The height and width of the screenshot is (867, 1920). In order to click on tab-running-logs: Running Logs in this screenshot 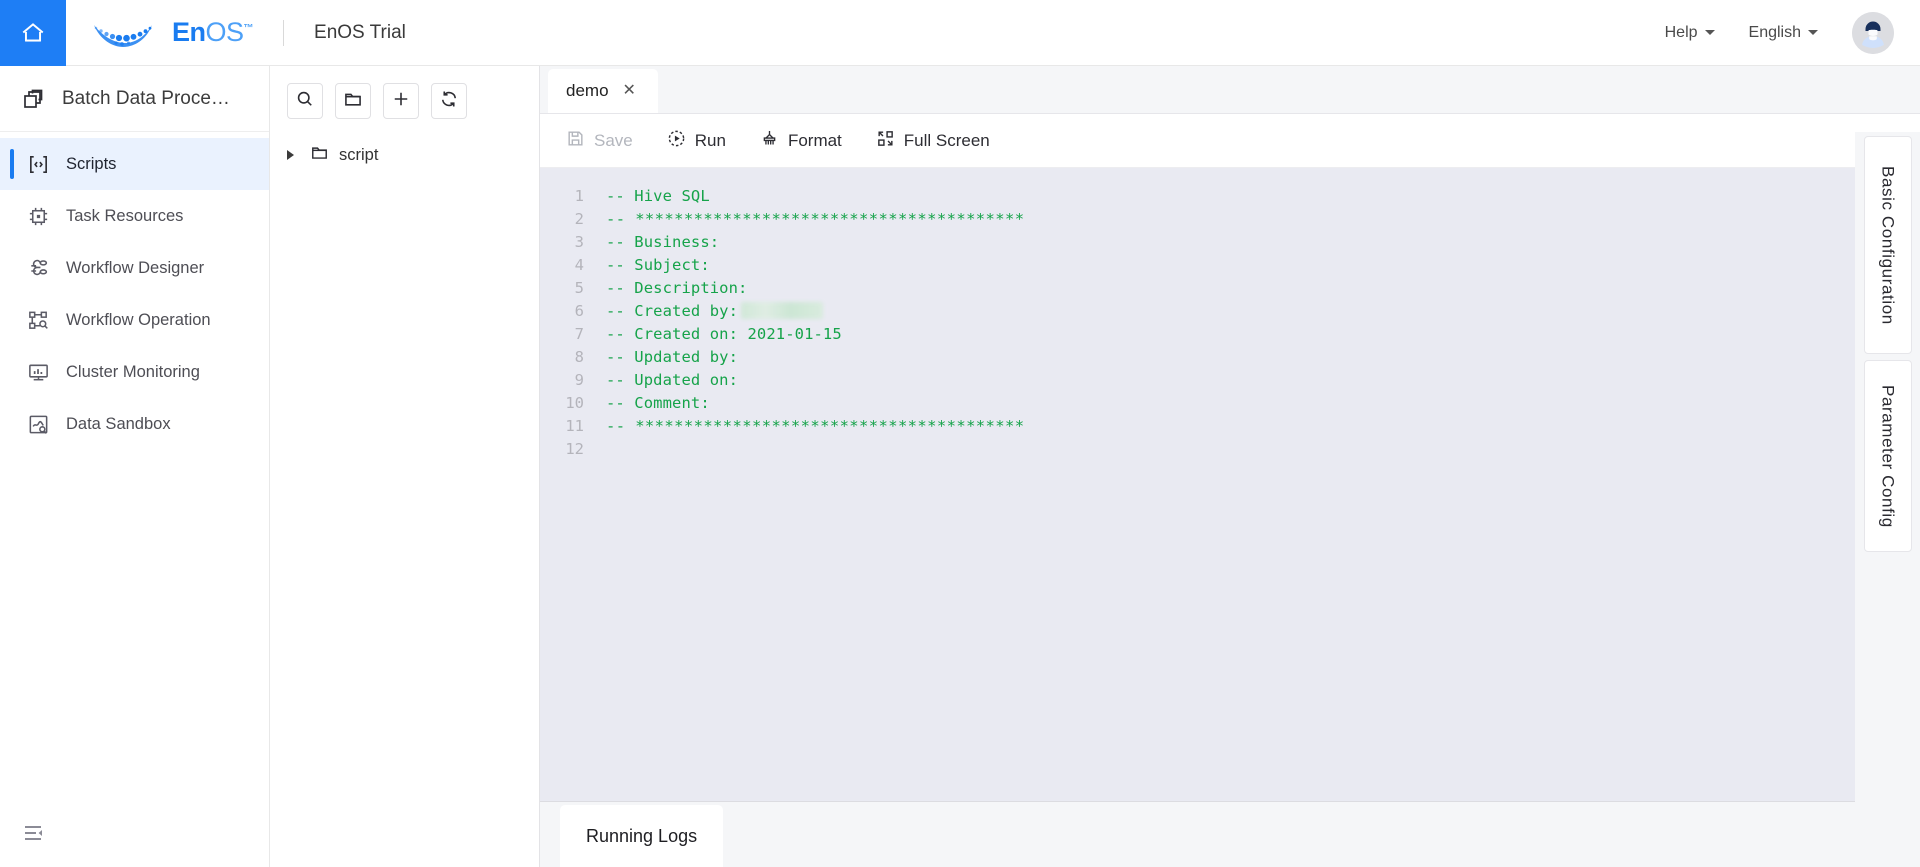, I will do `click(642, 836)`.